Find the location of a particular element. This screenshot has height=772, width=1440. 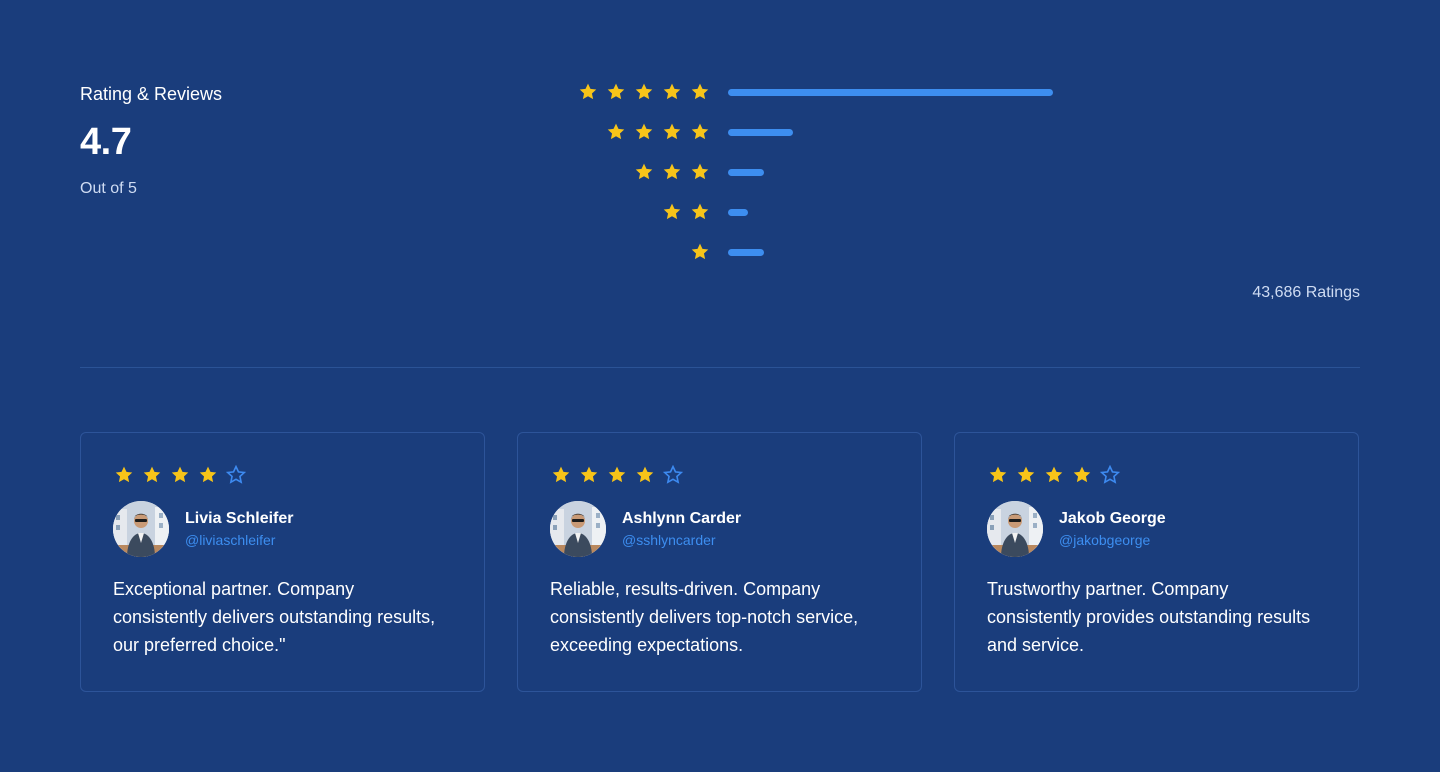

review-author: Livia Schleifer @liviaschleifer is located at coordinates (282, 529).